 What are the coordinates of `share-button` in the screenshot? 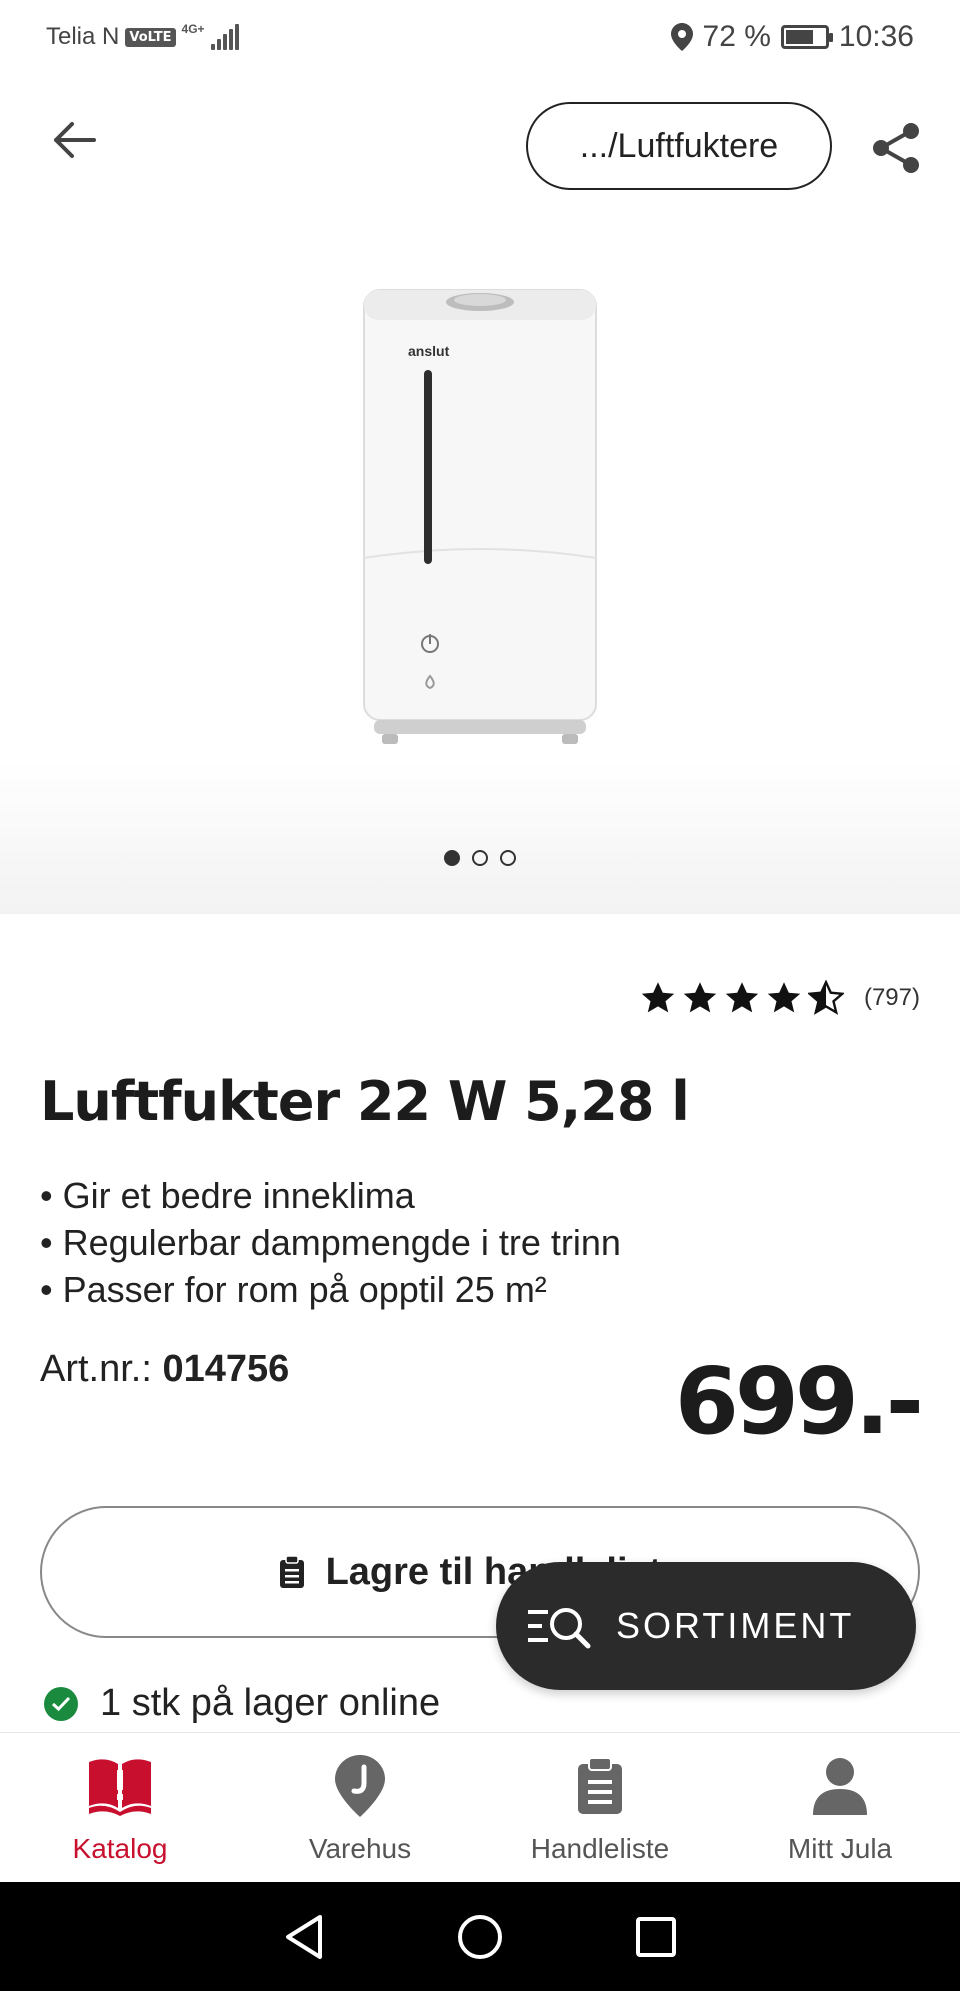 It's located at (896, 148).